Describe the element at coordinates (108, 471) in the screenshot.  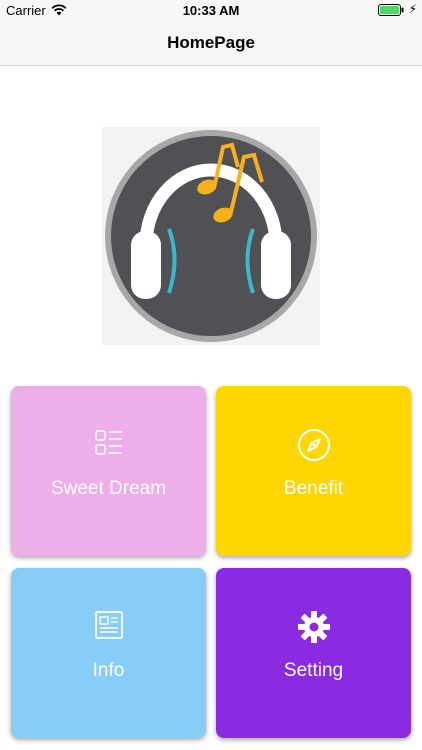
I see `sweet-dream-tile: Sweet Dream` at that location.